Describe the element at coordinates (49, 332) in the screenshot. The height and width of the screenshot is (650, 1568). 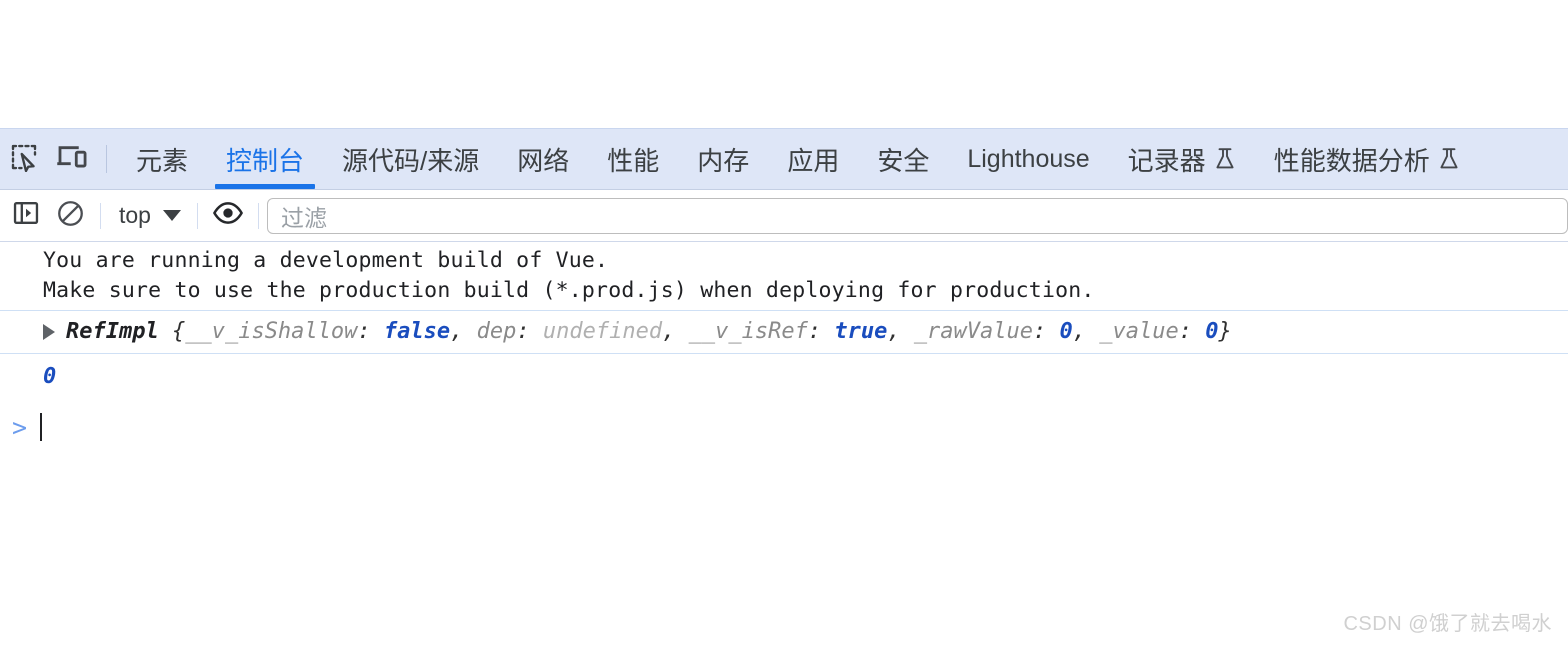
I see `expand-triangle-icon` at that location.